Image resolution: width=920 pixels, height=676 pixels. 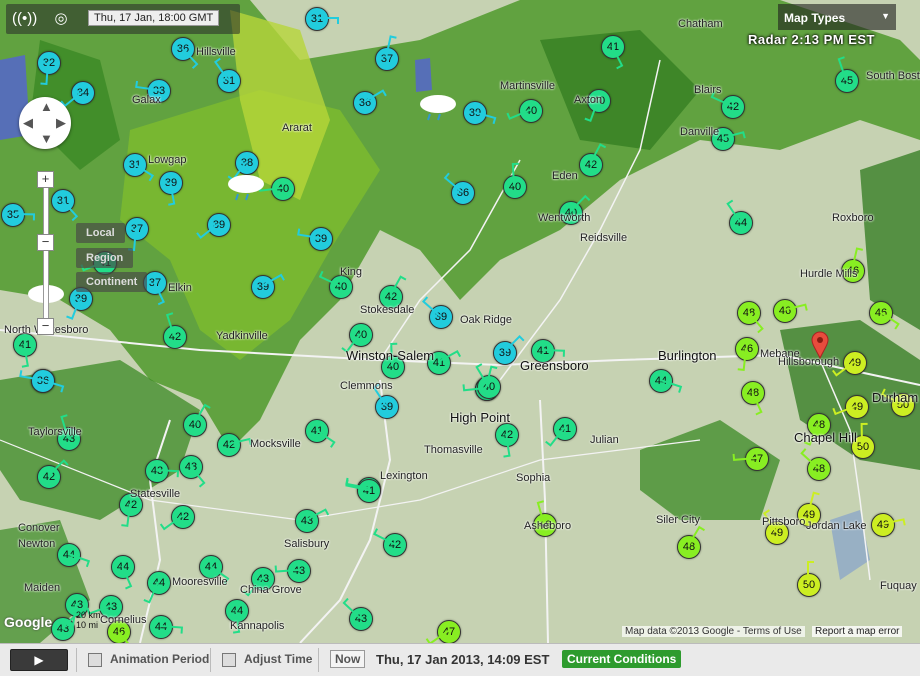 What do you see at coordinates (486, 320) in the screenshot?
I see `city-label: Oak Ridge` at bounding box center [486, 320].